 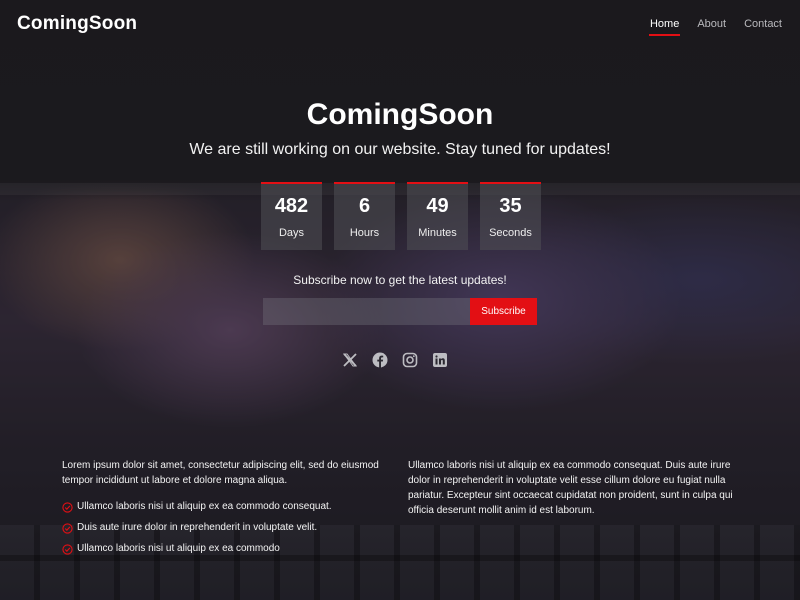 I want to click on facebook-icon, so click(x=380, y=360).